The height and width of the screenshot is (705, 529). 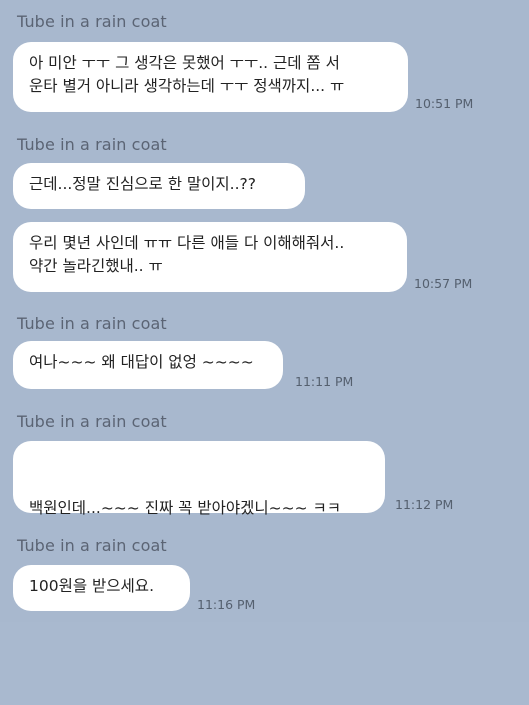 What do you see at coordinates (444, 103) in the screenshot?
I see `message-timestamp: 10:51 PM` at bounding box center [444, 103].